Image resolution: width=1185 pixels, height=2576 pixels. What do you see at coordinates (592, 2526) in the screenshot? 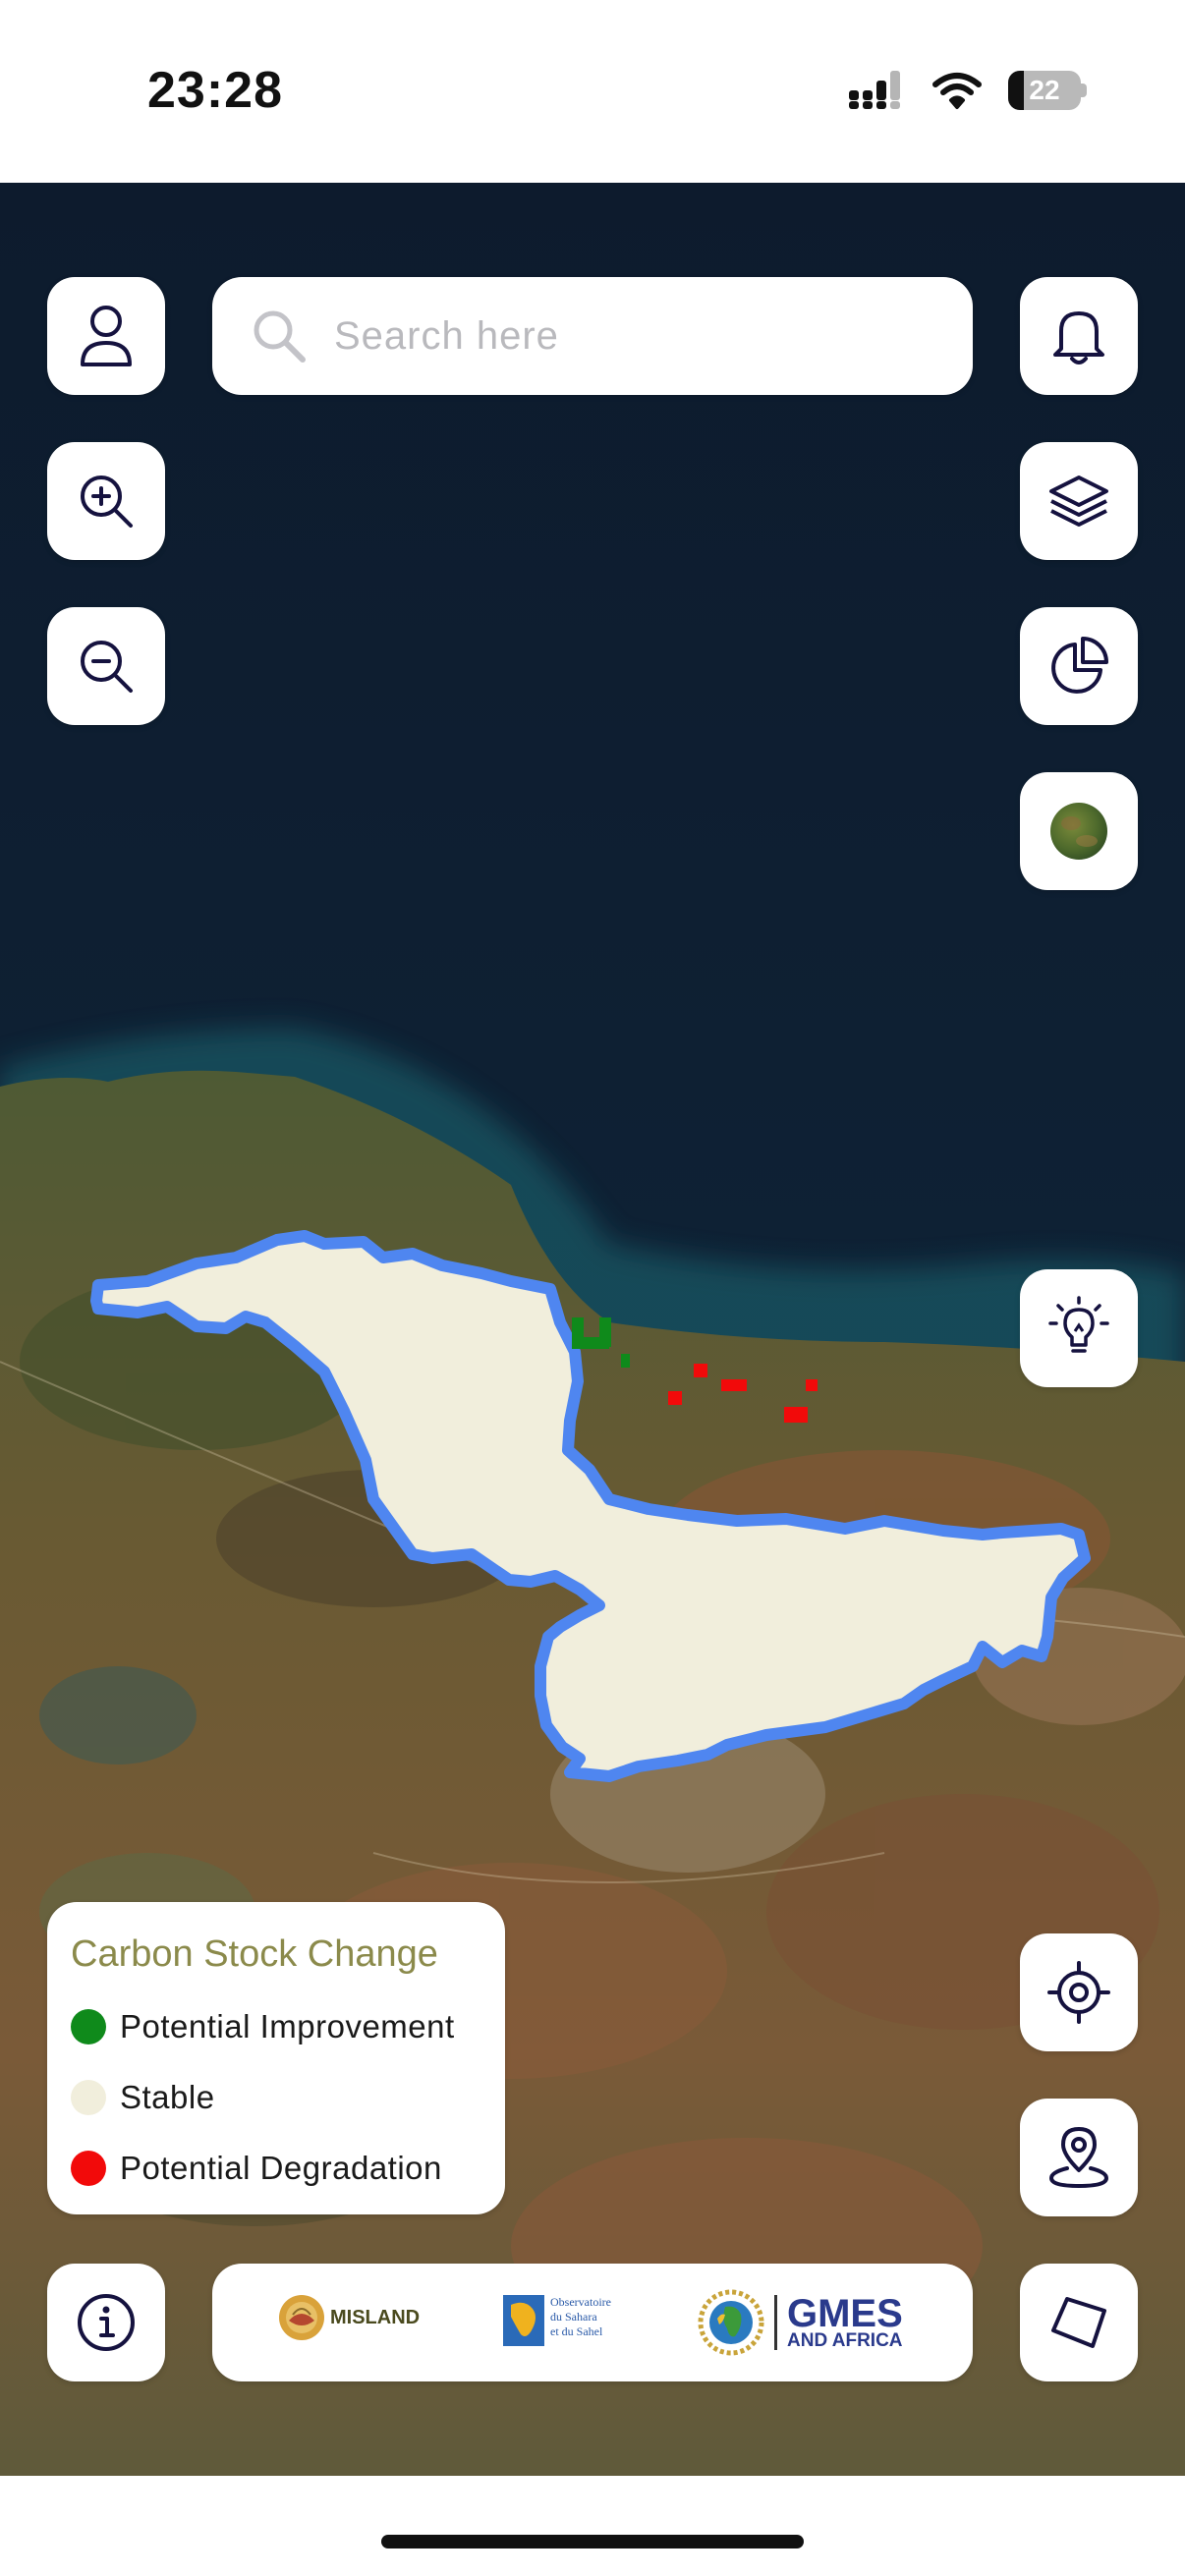
I see `home-bar-area` at bounding box center [592, 2526].